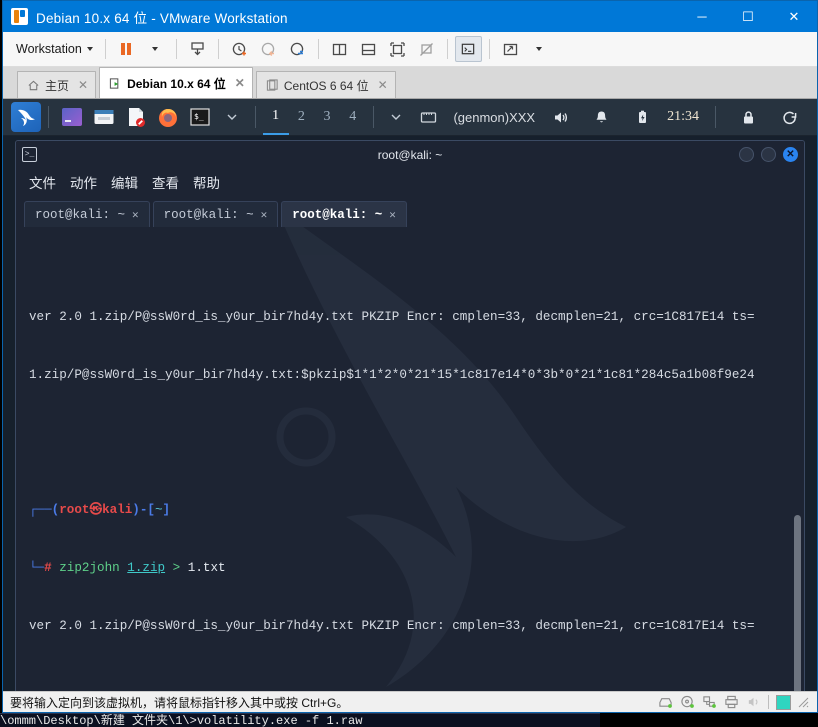 The height and width of the screenshot is (727, 818). Describe the element at coordinates (166, 510) in the screenshot. I see `prompt-bracket: ]` at that location.